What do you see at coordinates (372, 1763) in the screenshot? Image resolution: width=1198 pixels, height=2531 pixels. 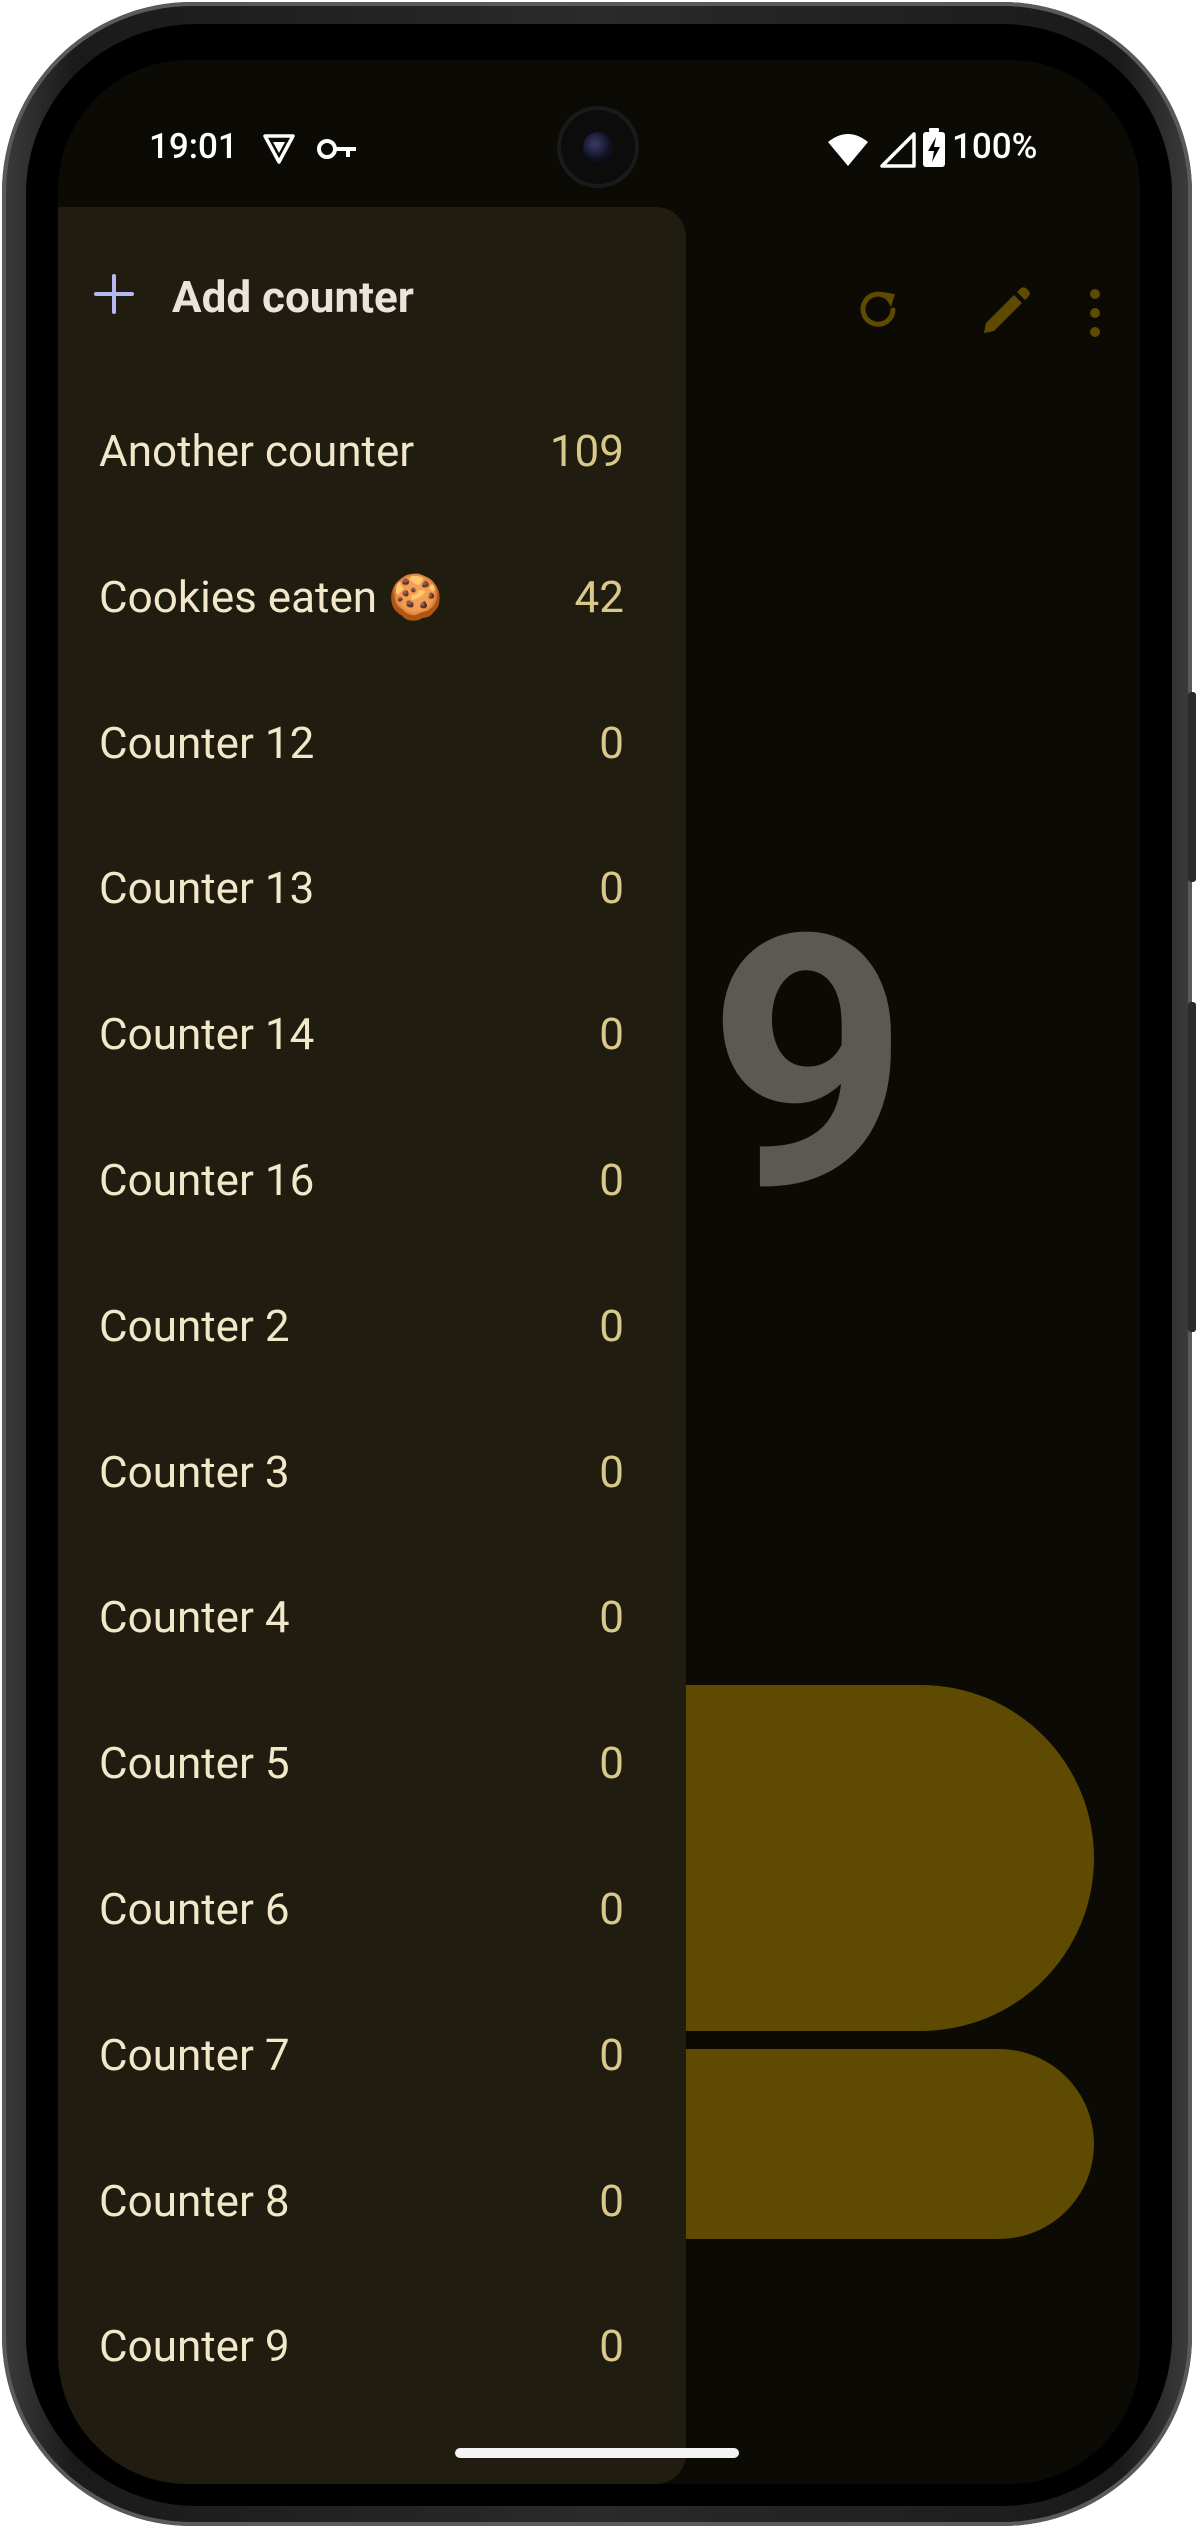 I see `counter-list-item: Counter 5 0` at bounding box center [372, 1763].